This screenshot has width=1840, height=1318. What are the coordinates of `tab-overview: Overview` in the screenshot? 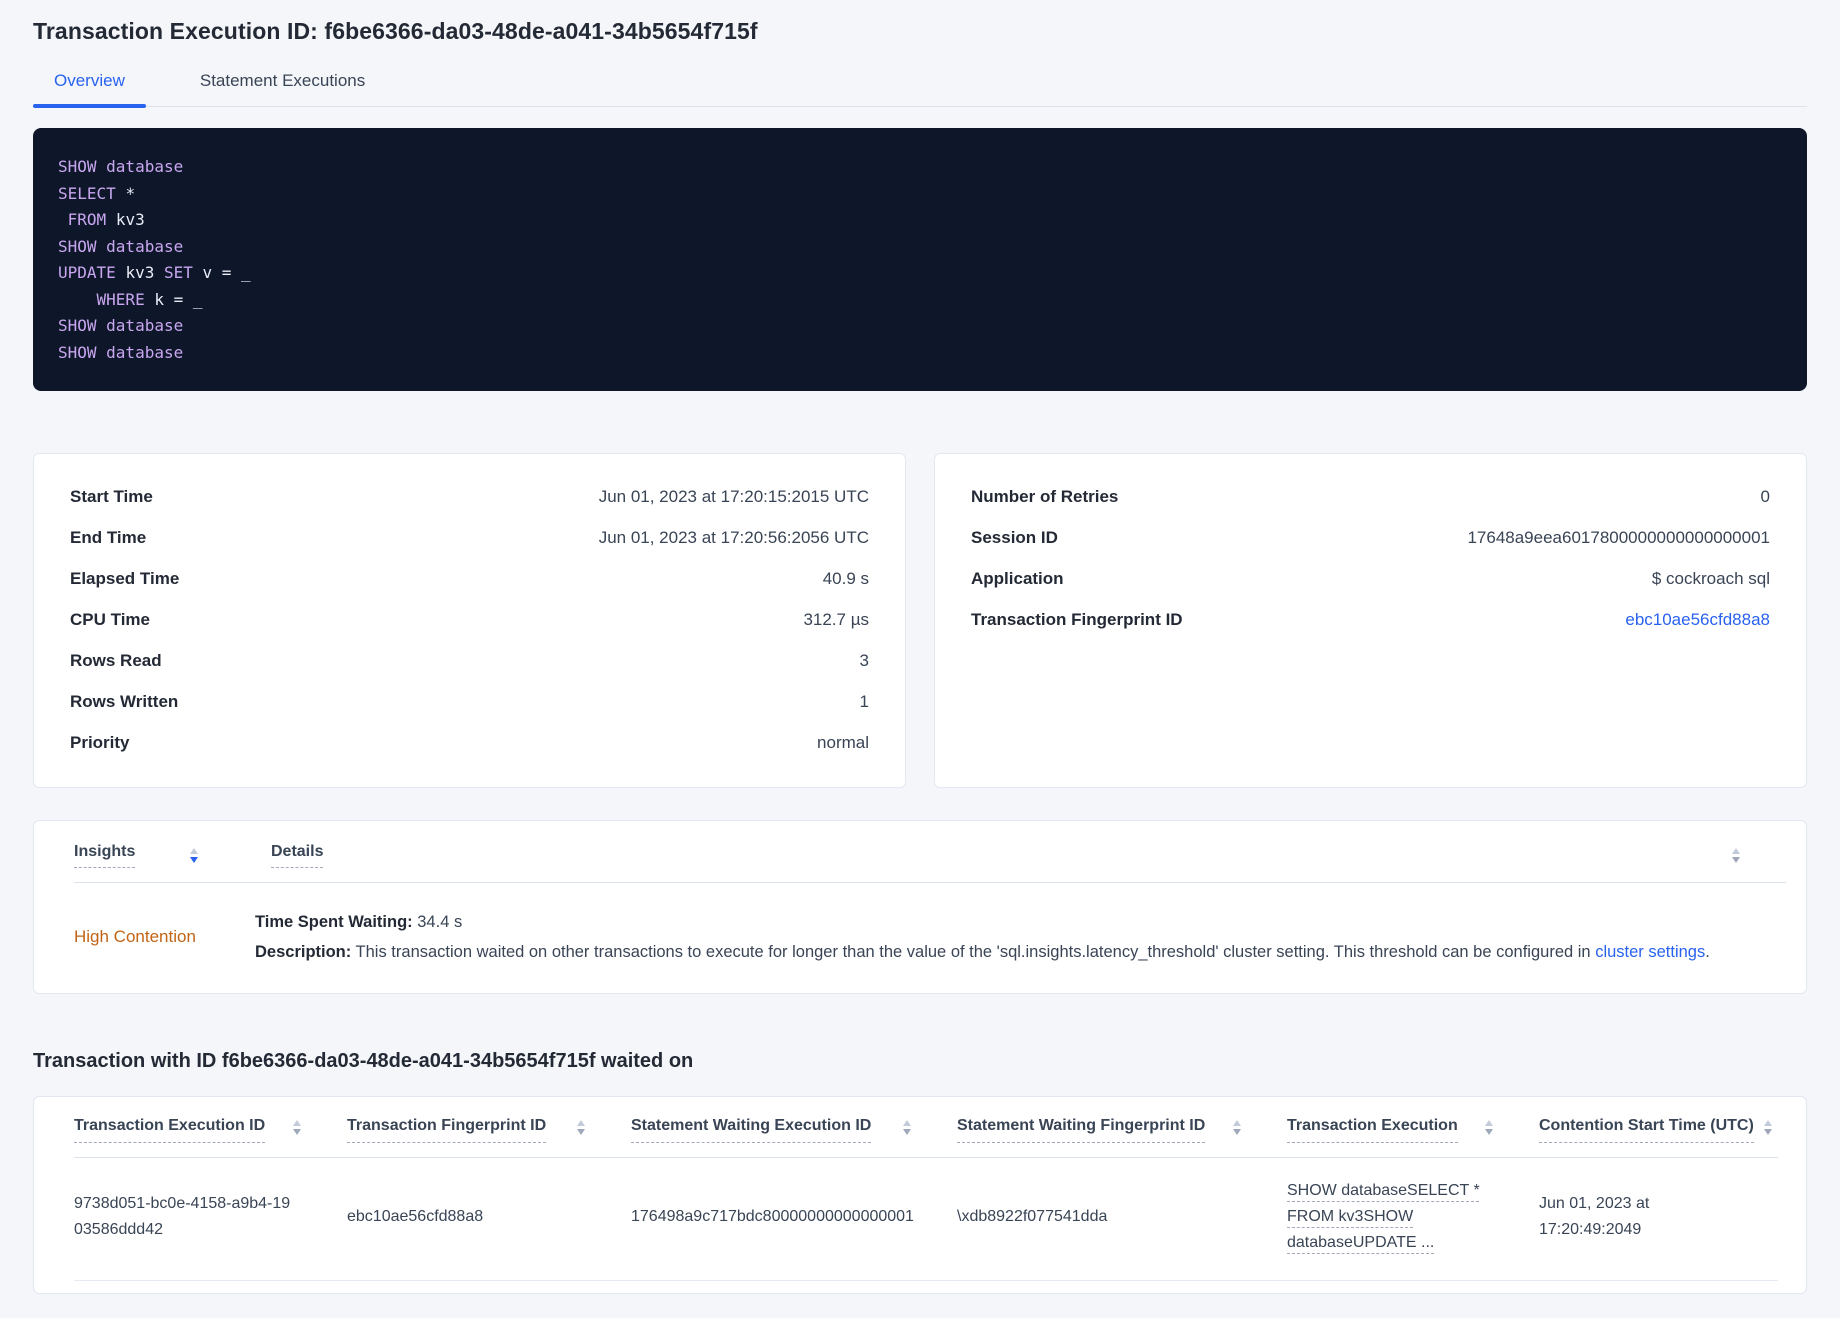 It's located at (89, 89).